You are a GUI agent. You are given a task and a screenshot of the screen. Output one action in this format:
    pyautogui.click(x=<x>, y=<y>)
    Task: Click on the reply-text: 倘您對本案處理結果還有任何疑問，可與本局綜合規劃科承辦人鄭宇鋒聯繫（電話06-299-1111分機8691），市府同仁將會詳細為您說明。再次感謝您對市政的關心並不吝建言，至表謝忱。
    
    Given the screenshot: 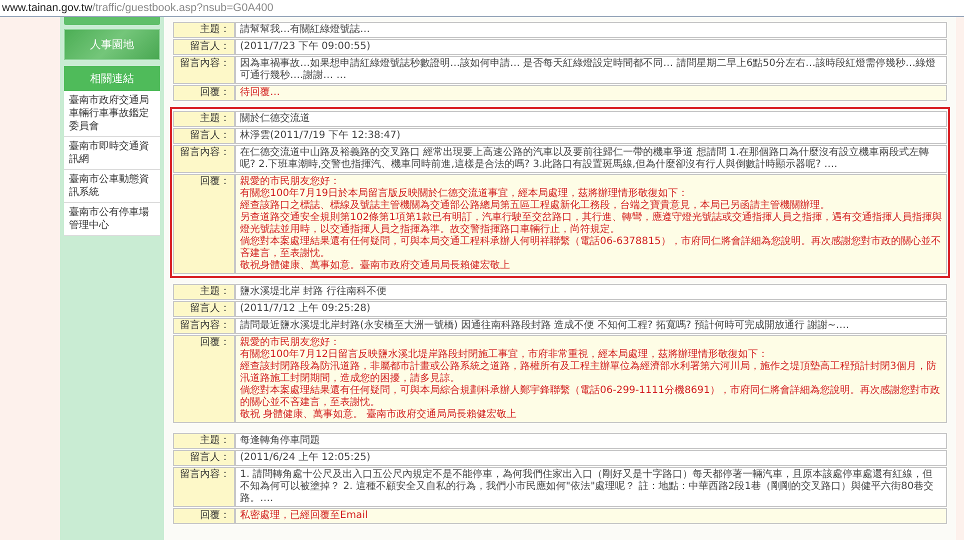 What is the action you would take?
    pyautogui.click(x=590, y=396)
    